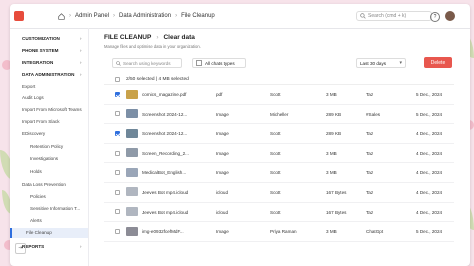  I want to click on user-avatar, so click(450, 16).